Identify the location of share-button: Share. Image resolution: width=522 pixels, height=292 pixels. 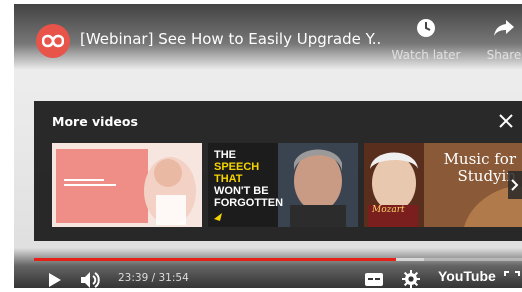
(493, 40).